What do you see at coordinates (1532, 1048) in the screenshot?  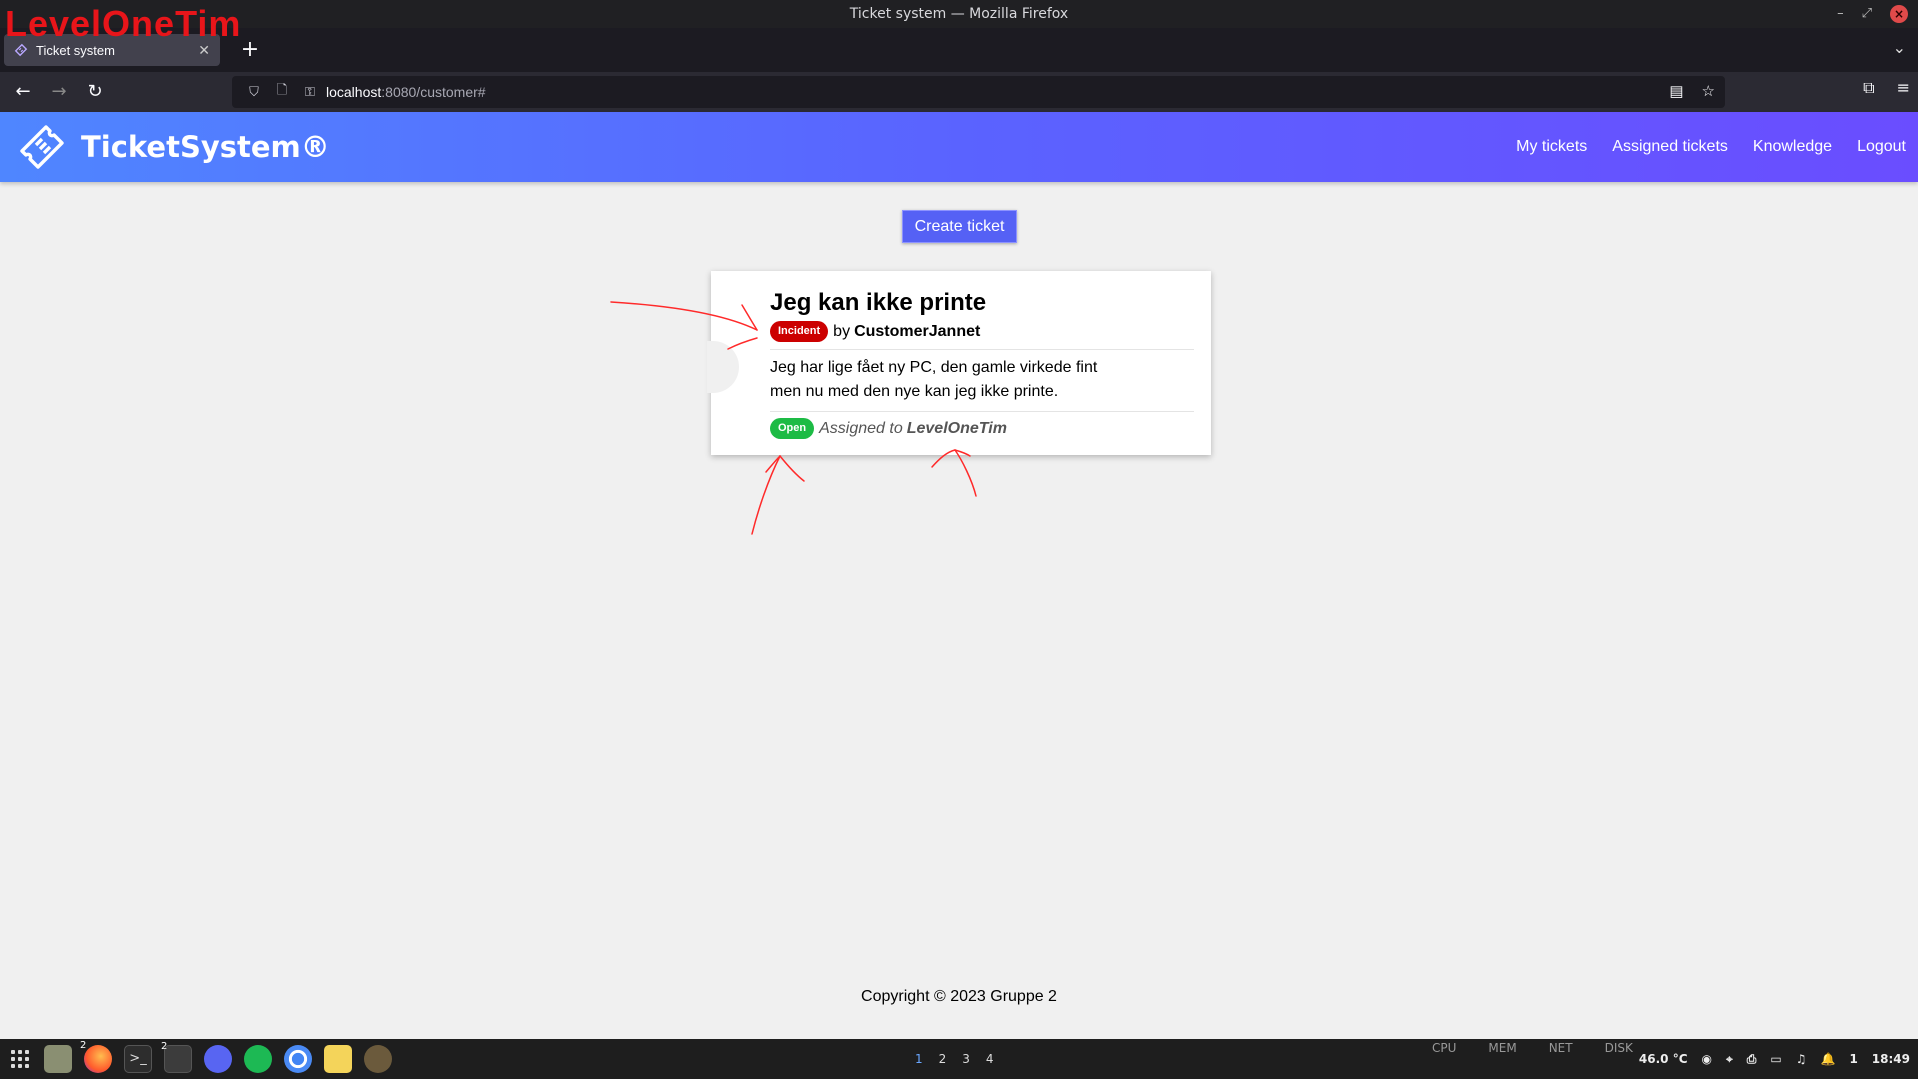 I see `system-monitor: CPU MEM NET DISK` at bounding box center [1532, 1048].